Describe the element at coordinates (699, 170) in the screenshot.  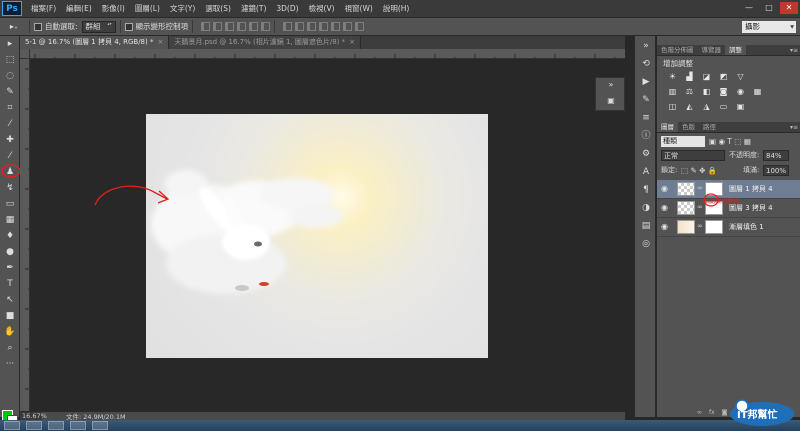
I see `lock-icons: ⬚ ✎ ✥ 🔒` at that location.